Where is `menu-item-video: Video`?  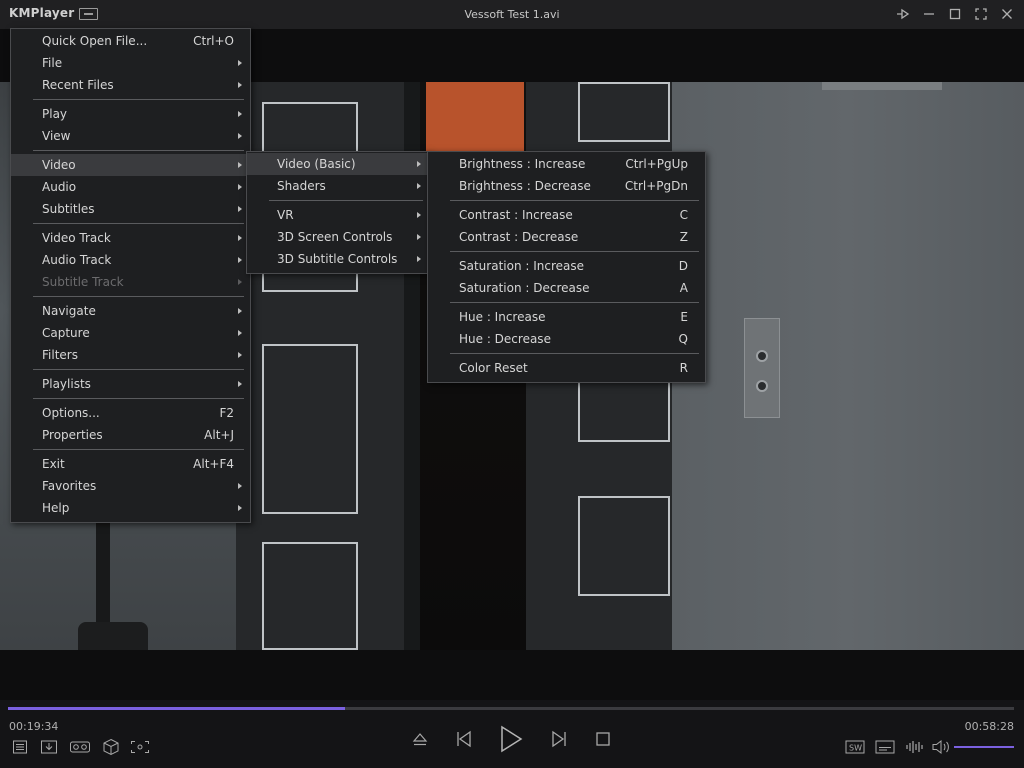
menu-item-video: Video is located at coordinates (130, 165).